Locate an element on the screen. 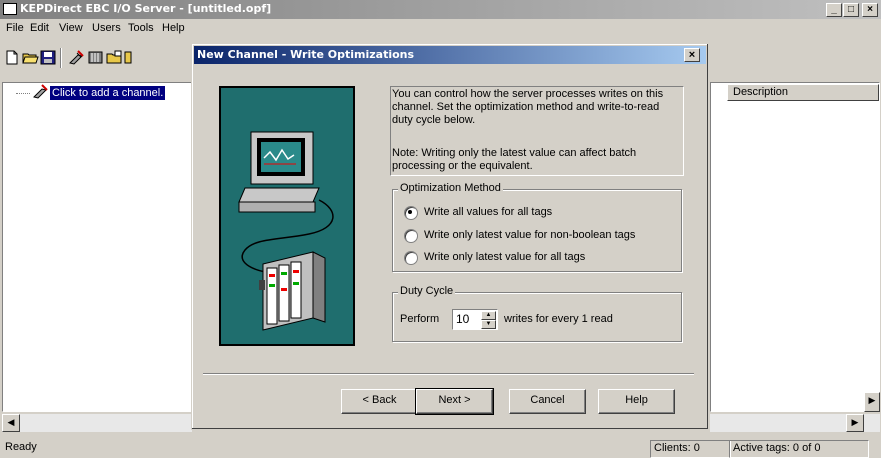 This screenshot has width=881, height=458. optimization-method-label: Optimization Method is located at coordinates (450, 188).